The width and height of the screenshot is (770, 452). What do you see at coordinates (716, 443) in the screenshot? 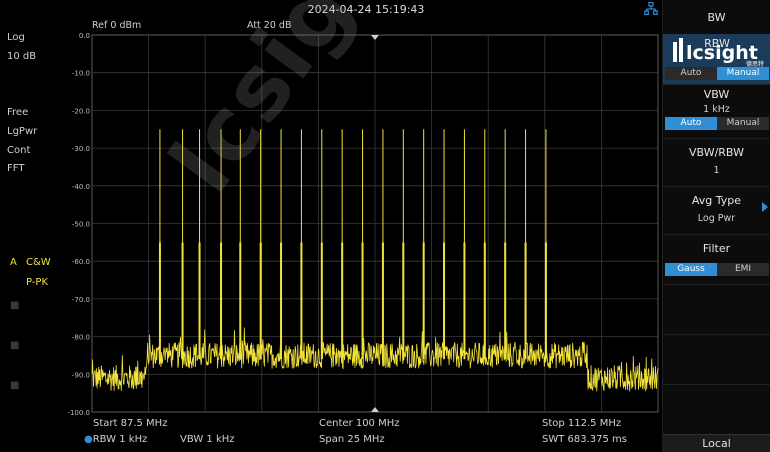
I see `local-button: Local` at bounding box center [716, 443].